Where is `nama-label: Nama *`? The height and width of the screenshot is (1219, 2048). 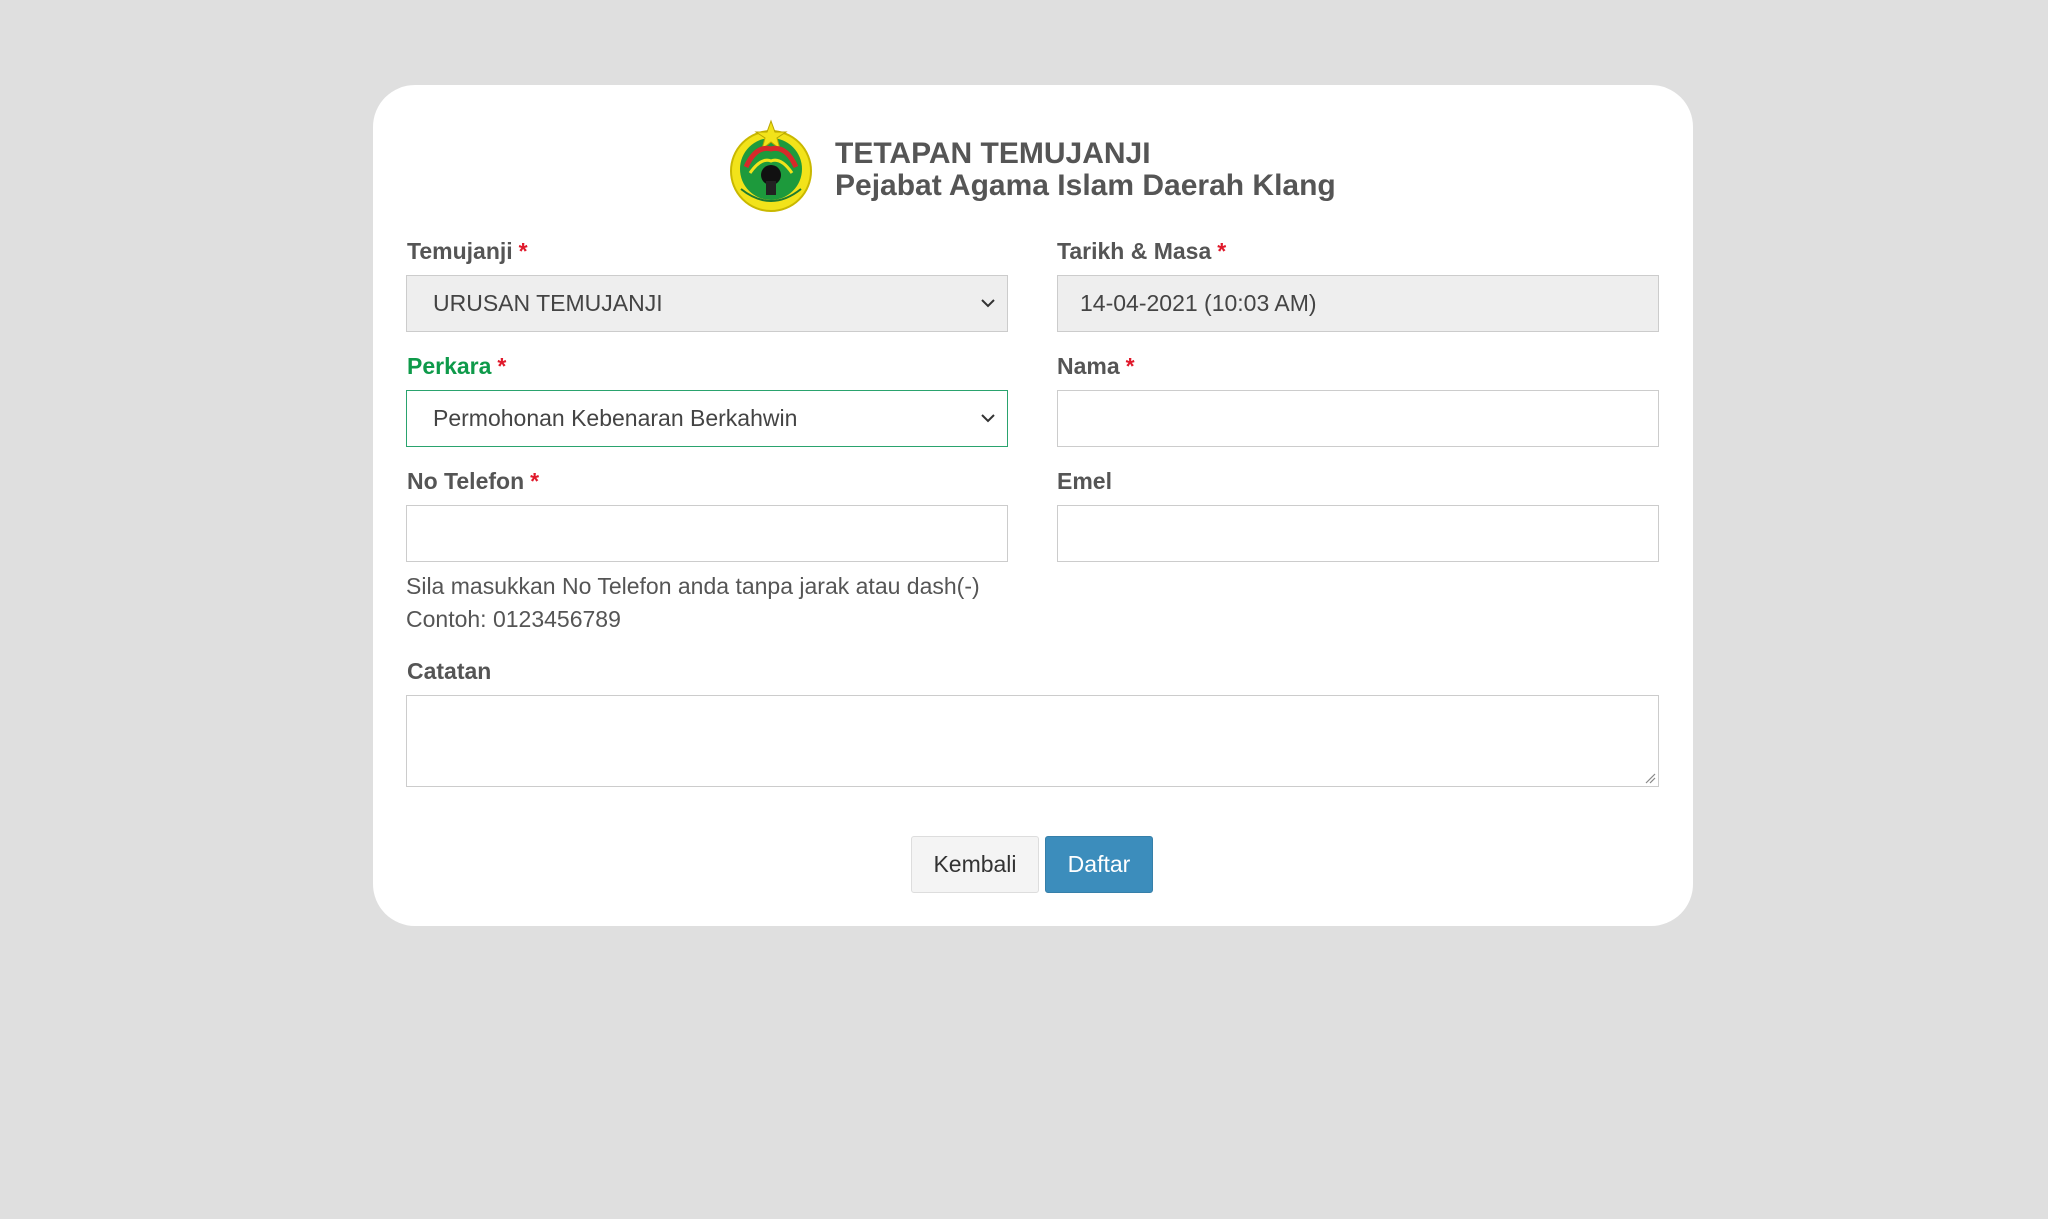
nama-label: Nama * is located at coordinates (1096, 366).